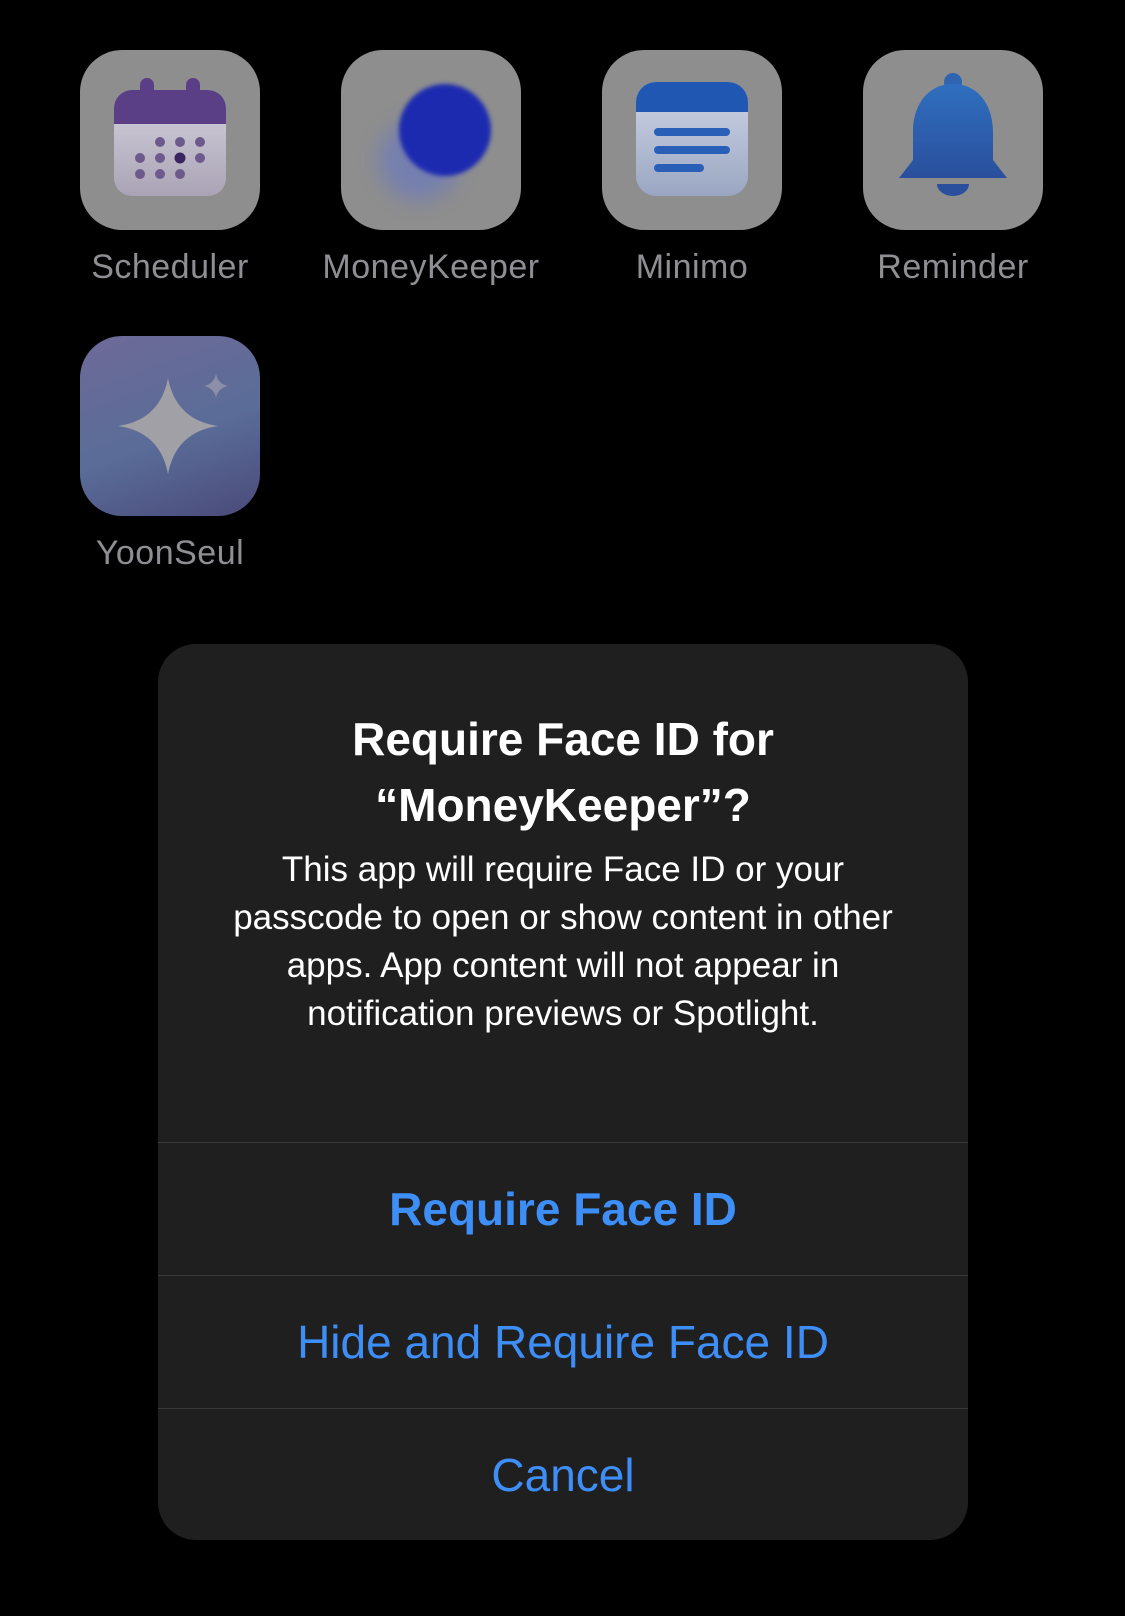  What do you see at coordinates (563, 1341) in the screenshot?
I see `hide-and-require-face-id-button: Hide and Require Face ID` at bounding box center [563, 1341].